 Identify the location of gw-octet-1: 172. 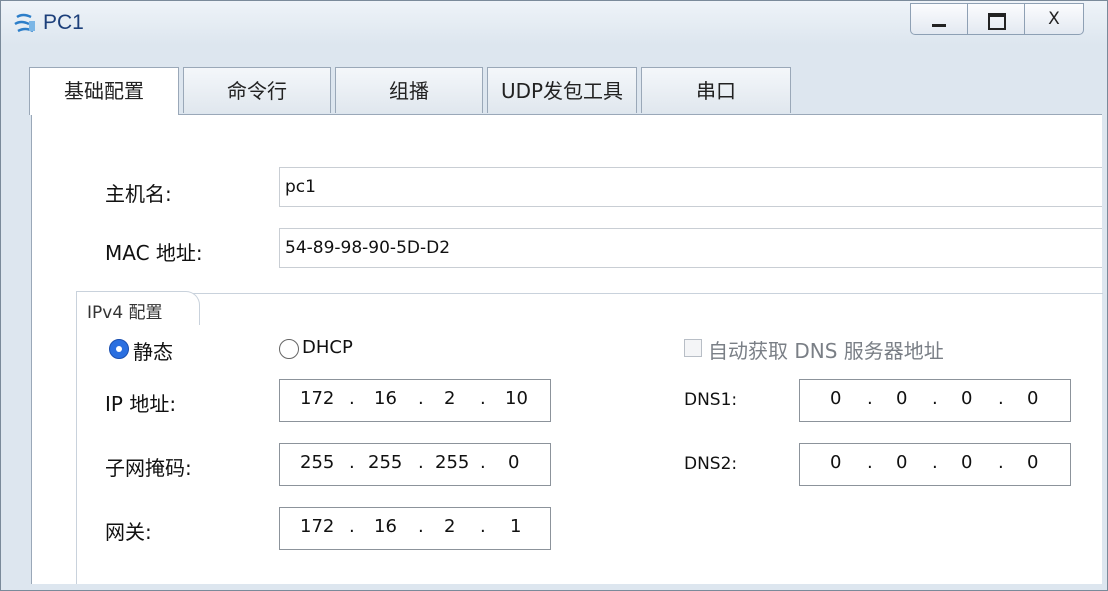
(317, 526).